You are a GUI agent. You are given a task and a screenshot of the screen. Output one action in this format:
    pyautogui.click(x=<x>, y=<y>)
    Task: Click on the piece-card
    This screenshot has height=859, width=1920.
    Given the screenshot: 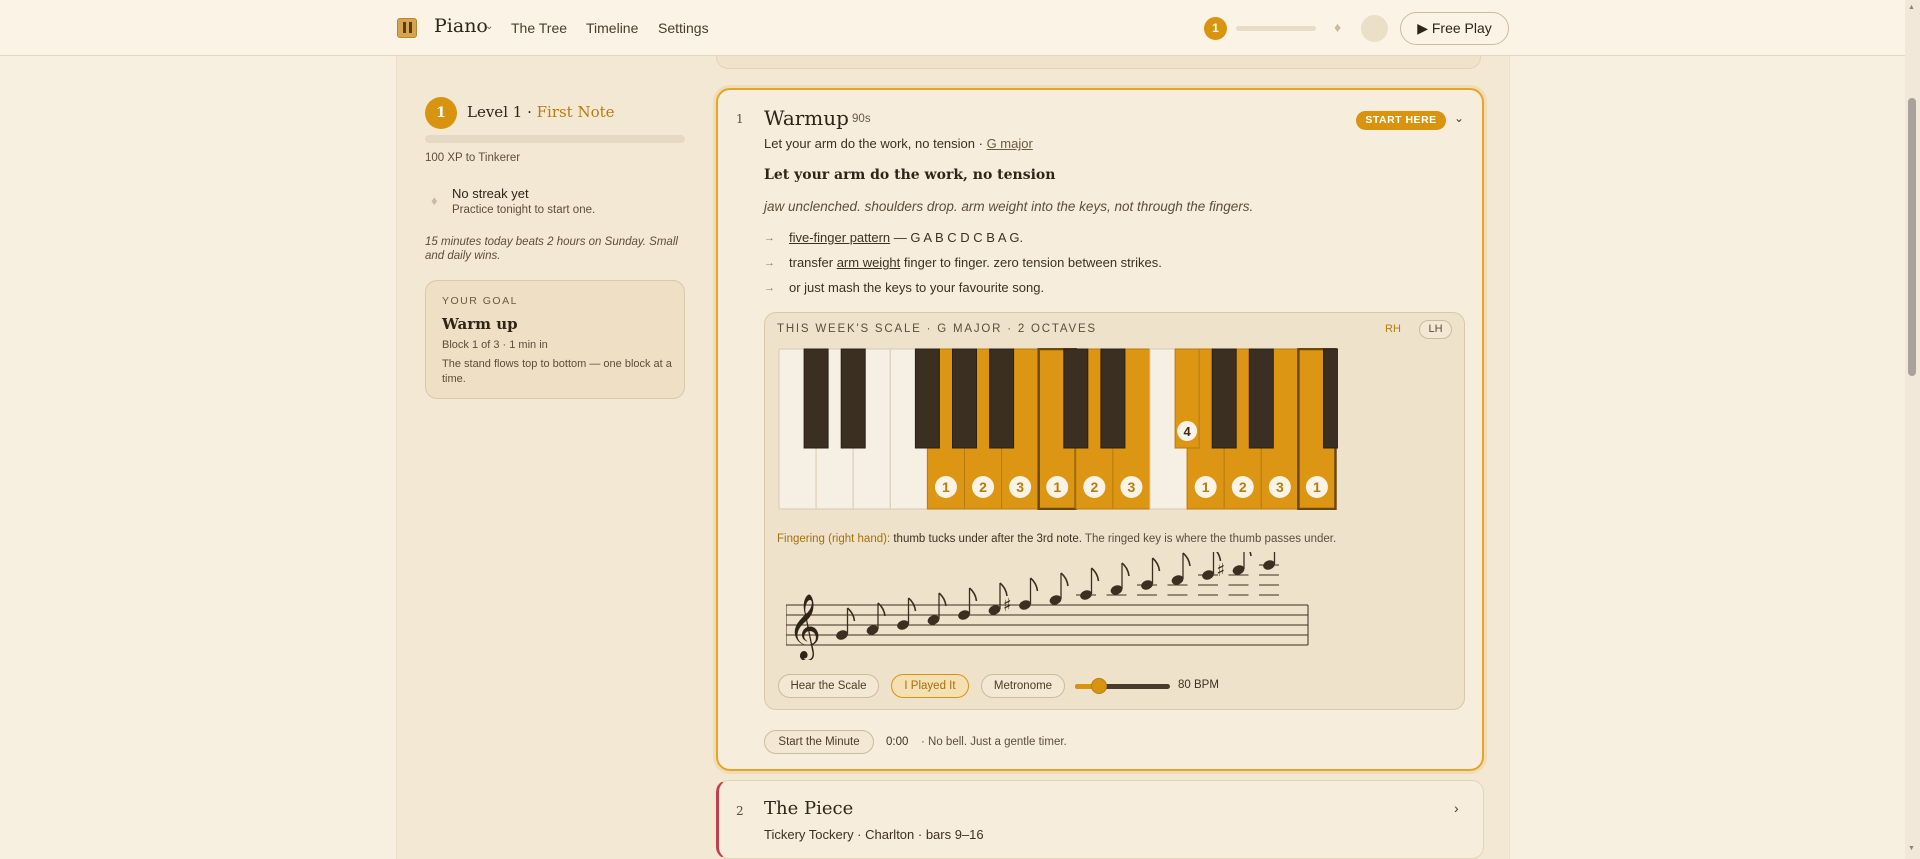 What is the action you would take?
    pyautogui.click(x=1100, y=819)
    